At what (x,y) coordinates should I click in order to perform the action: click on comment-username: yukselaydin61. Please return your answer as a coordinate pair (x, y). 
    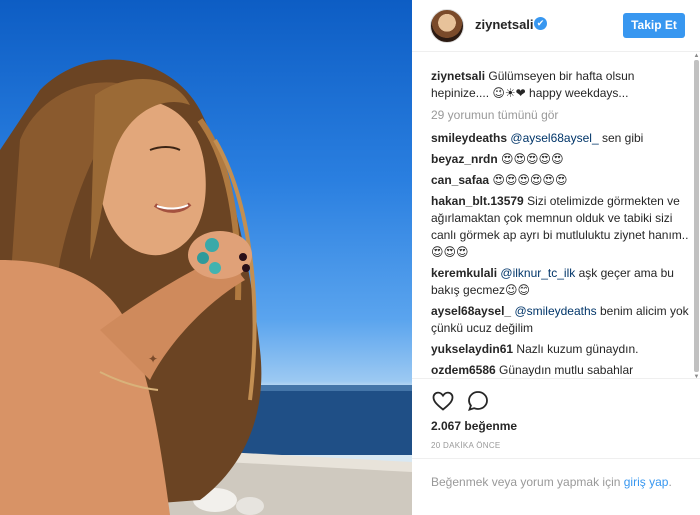
    Looking at the image, I should click on (472, 349).